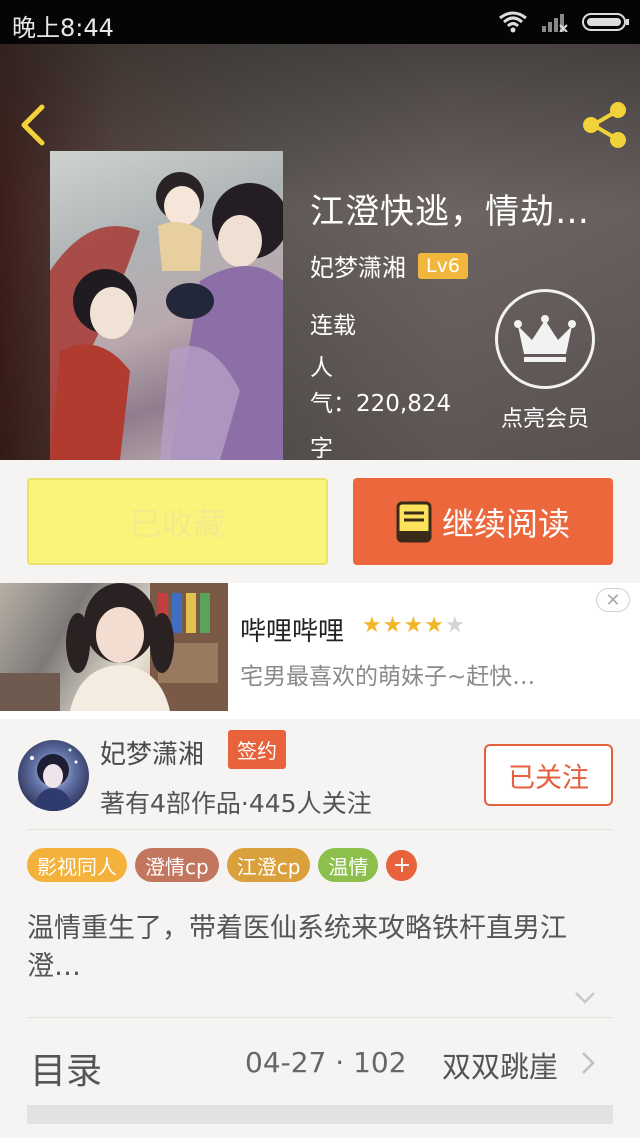  I want to click on popularity-value: 220,824, so click(404, 404).